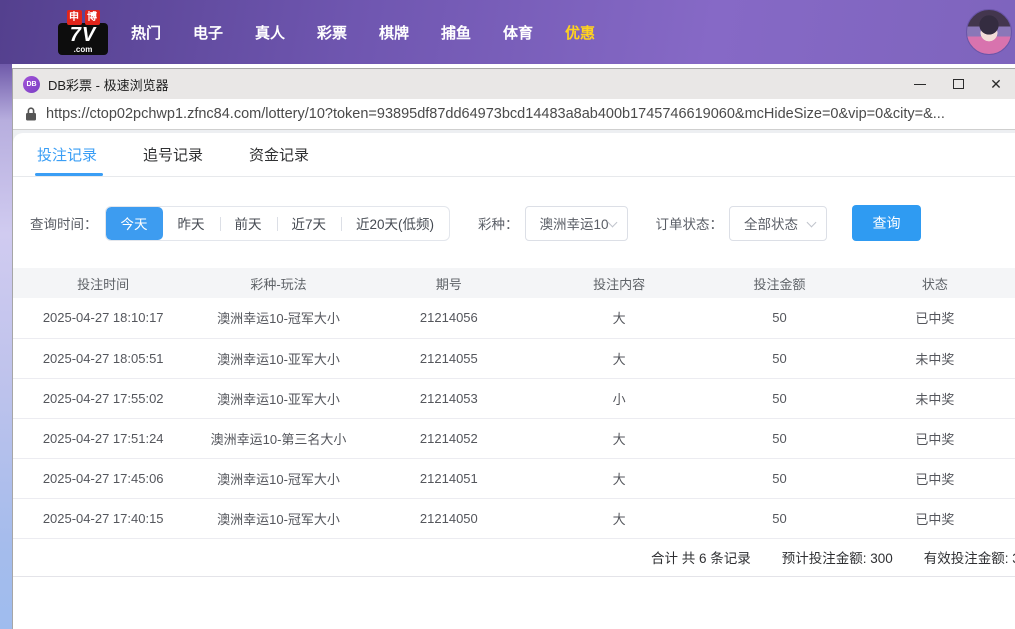 The height and width of the screenshot is (629, 1015). I want to click on nav-item-捕鱼: 捕鱼, so click(456, 32).